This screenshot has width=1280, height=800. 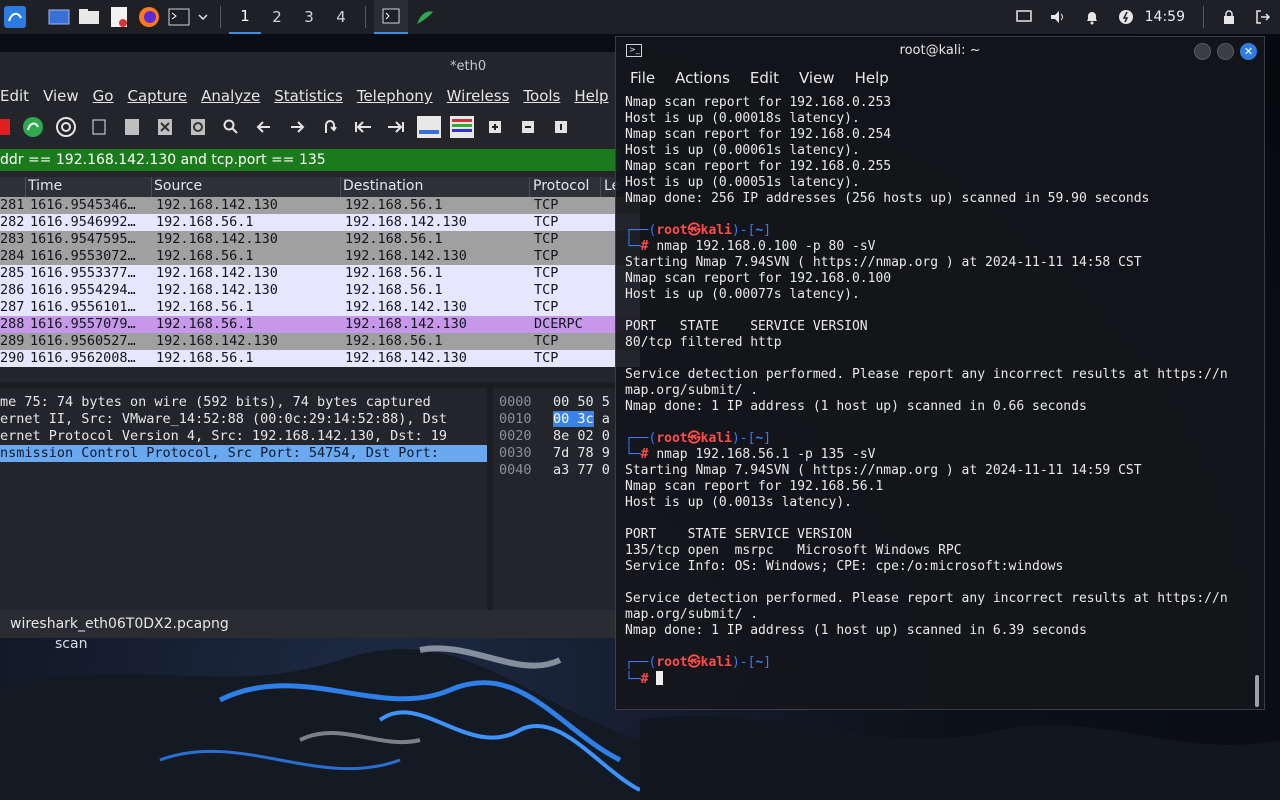 What do you see at coordinates (383, 186) in the screenshot?
I see `column-destination: Destination` at bounding box center [383, 186].